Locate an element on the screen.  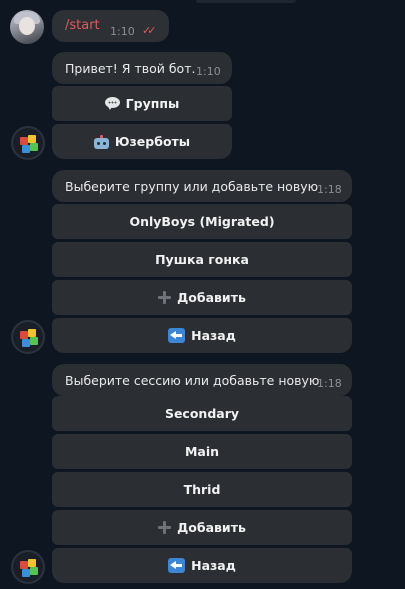
session-prompt-message: Выберите сессию или добавьте новую 1:18 is located at coordinates (202, 380).